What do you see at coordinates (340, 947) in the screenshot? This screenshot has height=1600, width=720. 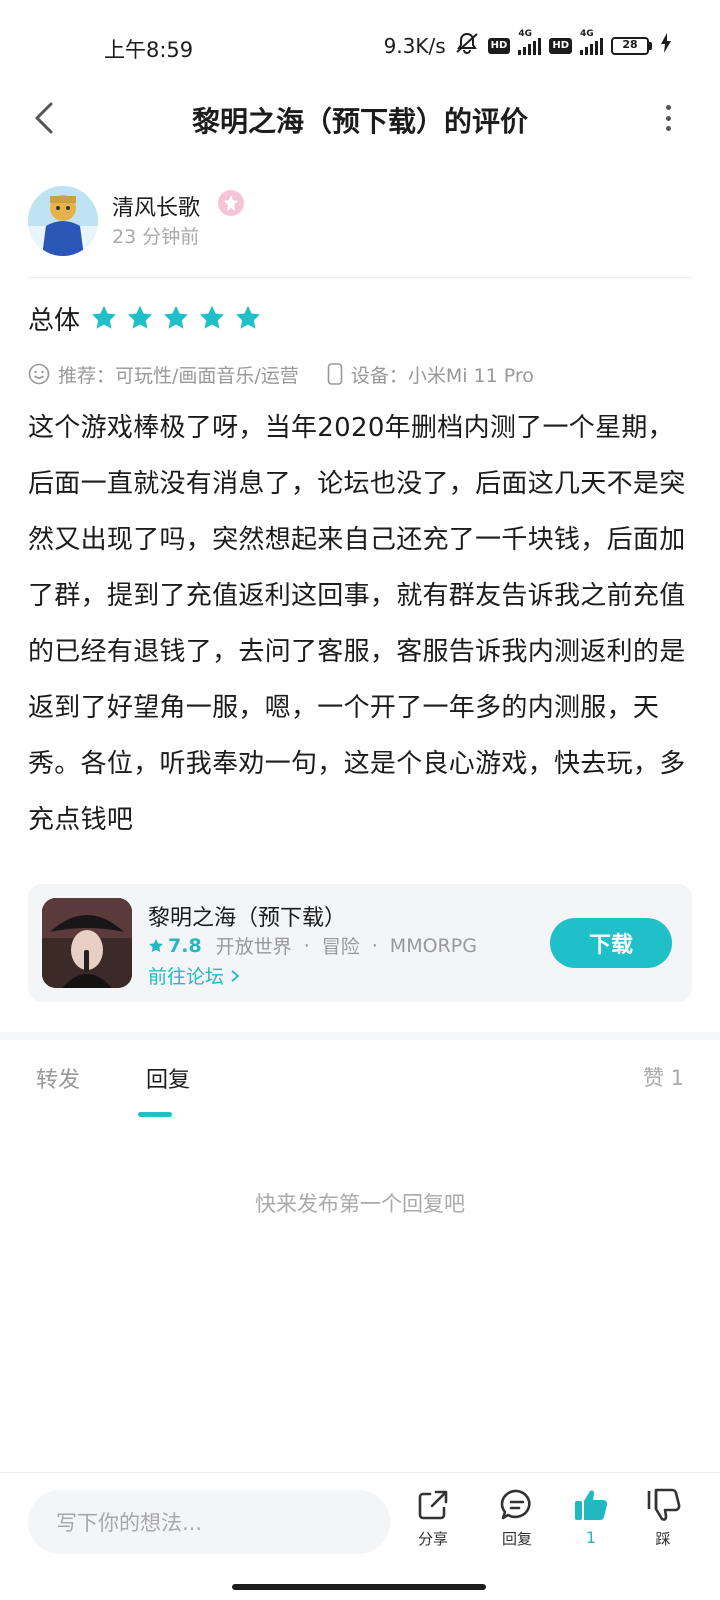 I see `game-tag: 冒险` at bounding box center [340, 947].